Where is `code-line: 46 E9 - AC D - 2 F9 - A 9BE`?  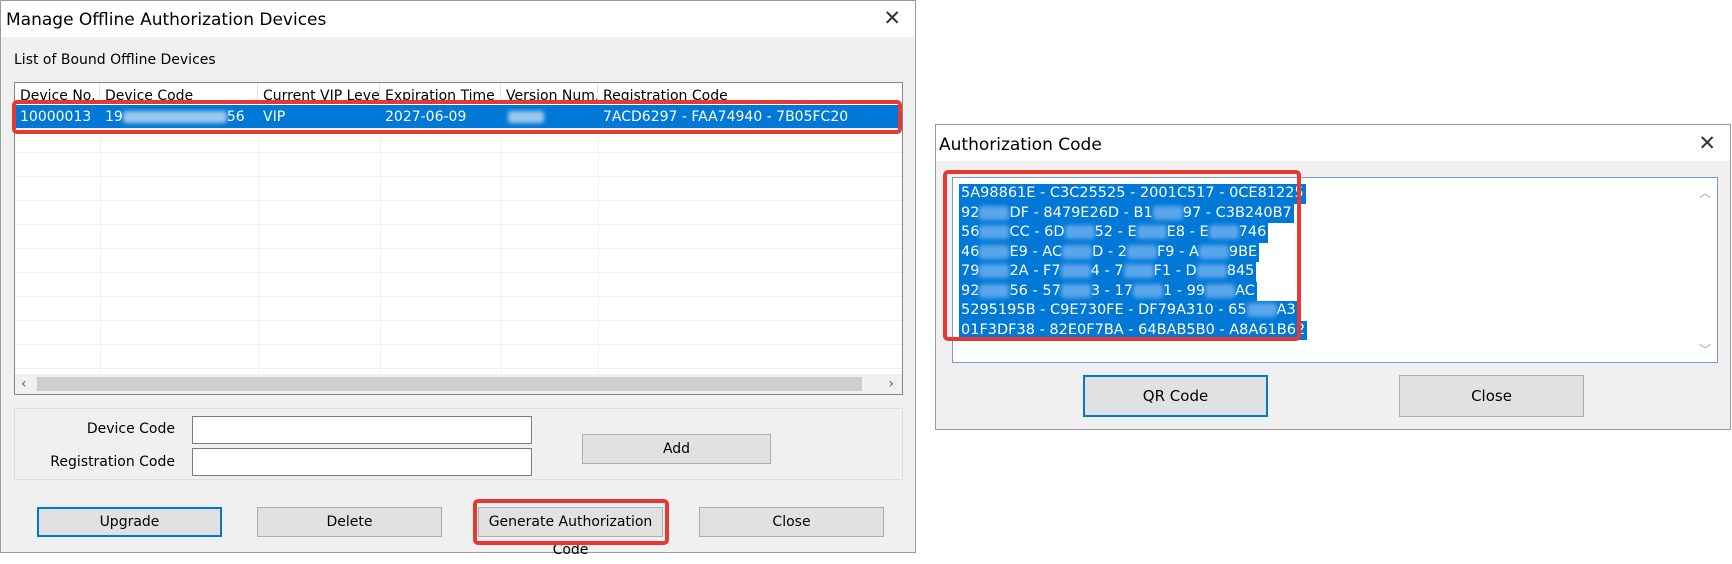 code-line: 46 E9 - AC D - 2 F9 - A 9BE is located at coordinates (1109, 252).